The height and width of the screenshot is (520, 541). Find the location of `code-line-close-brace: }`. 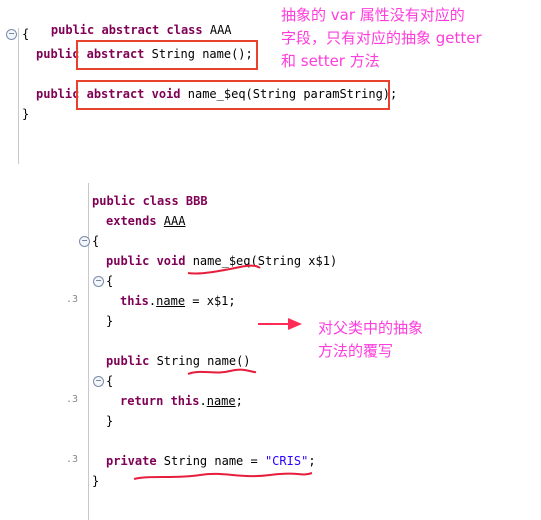

code-line-close-brace: } is located at coordinates (26, 114).